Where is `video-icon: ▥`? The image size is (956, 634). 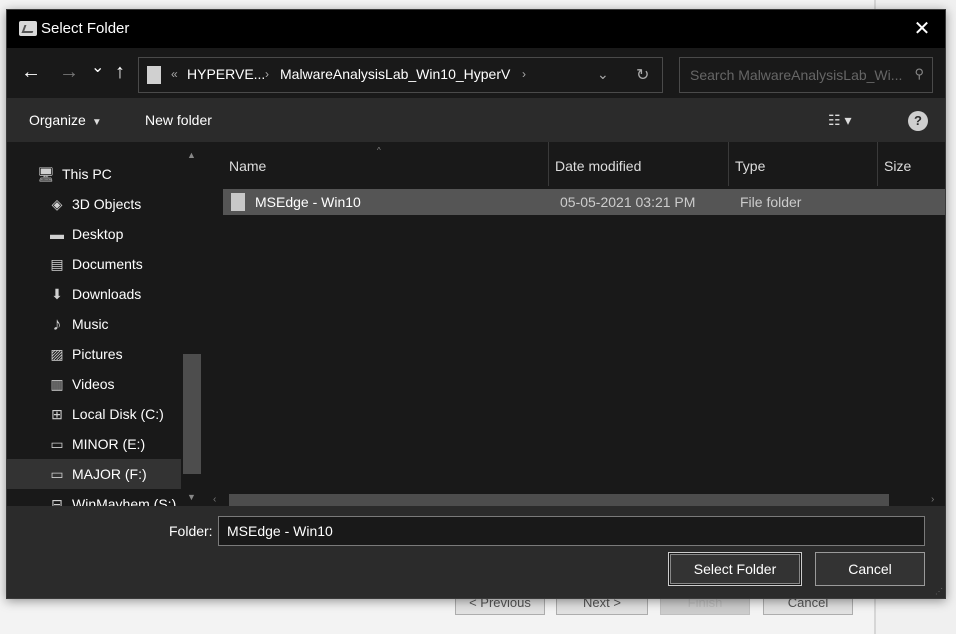 video-icon: ▥ is located at coordinates (57, 384).